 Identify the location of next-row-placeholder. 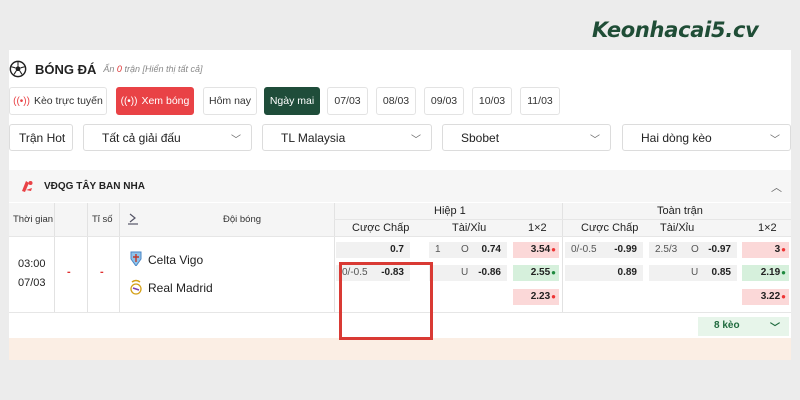
(400, 349).